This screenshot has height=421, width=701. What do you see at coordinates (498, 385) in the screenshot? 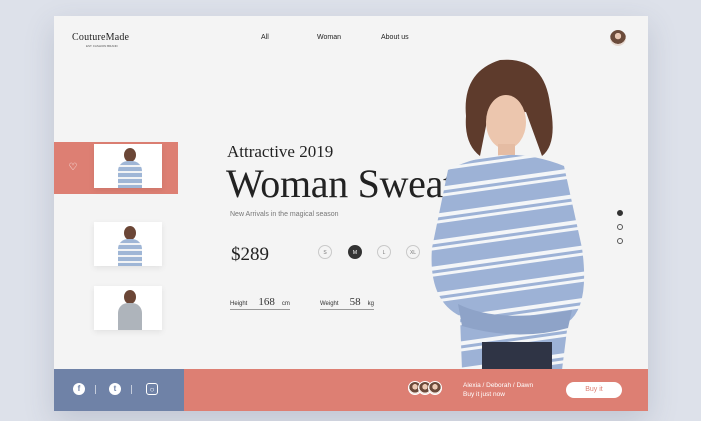
I see `stylist-names-line: Alexia / Deborah / Dawn` at bounding box center [498, 385].